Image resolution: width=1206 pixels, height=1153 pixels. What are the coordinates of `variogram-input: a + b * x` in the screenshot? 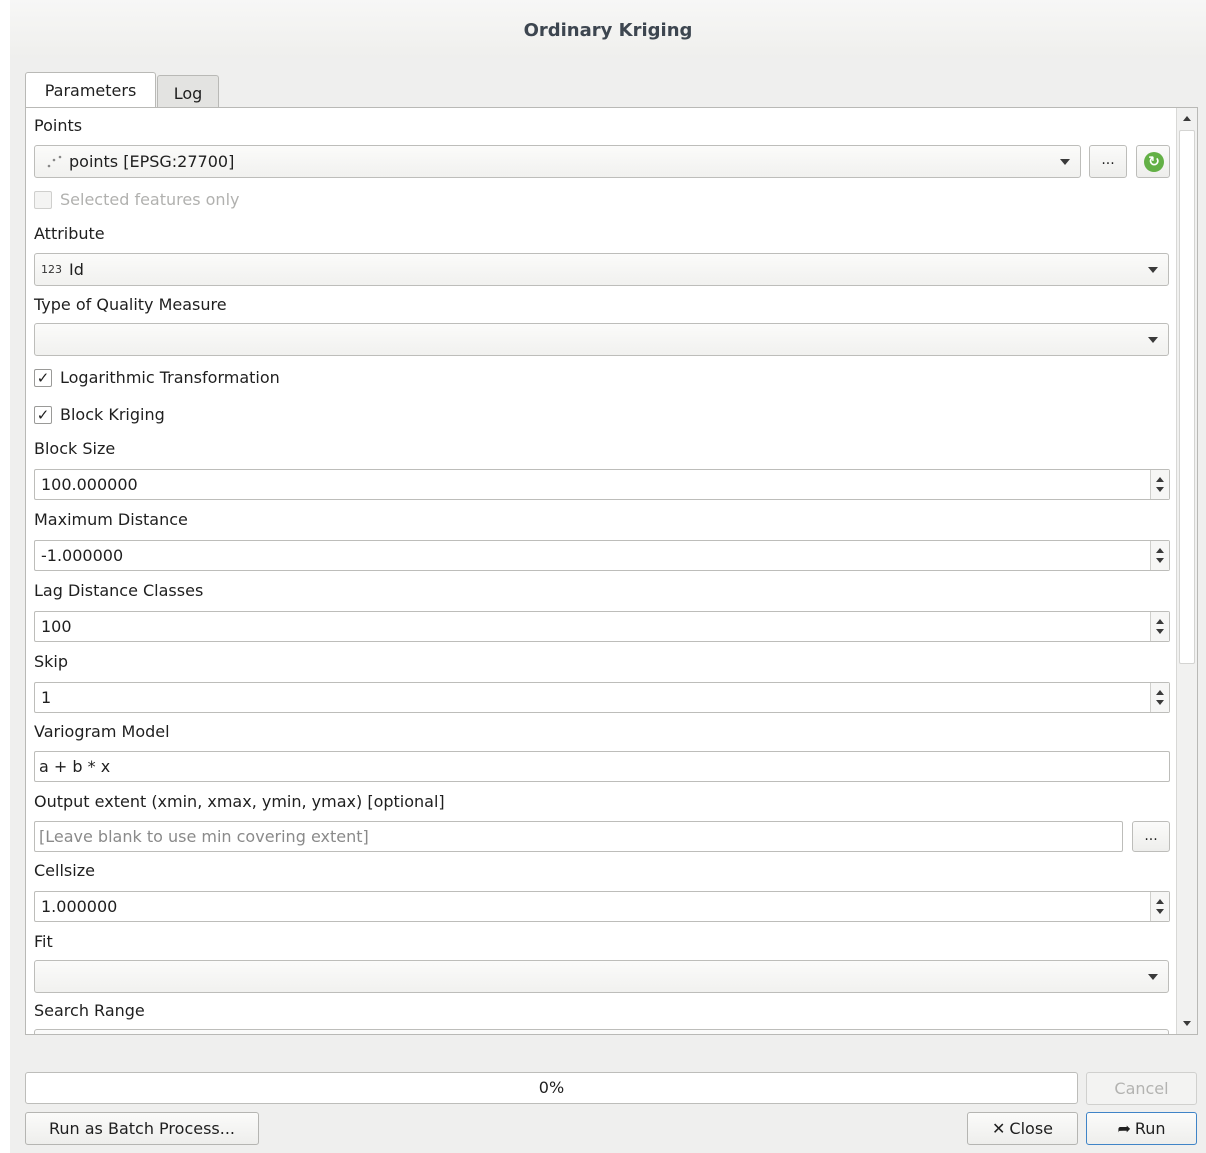 It's located at (602, 766).